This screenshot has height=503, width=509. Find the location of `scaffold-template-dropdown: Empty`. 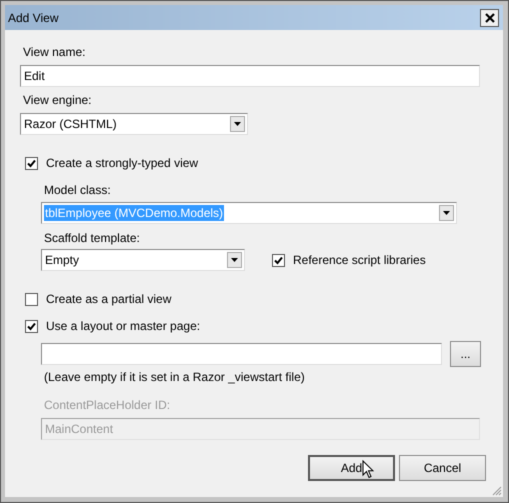

scaffold-template-dropdown: Empty is located at coordinates (143, 260).